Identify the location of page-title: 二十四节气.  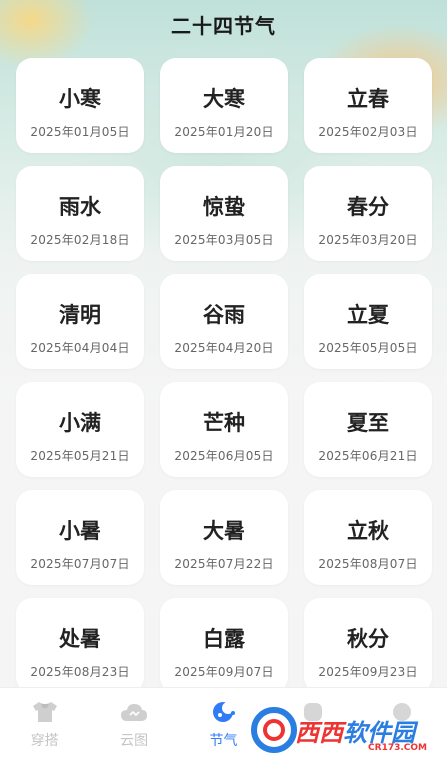
(223, 26).